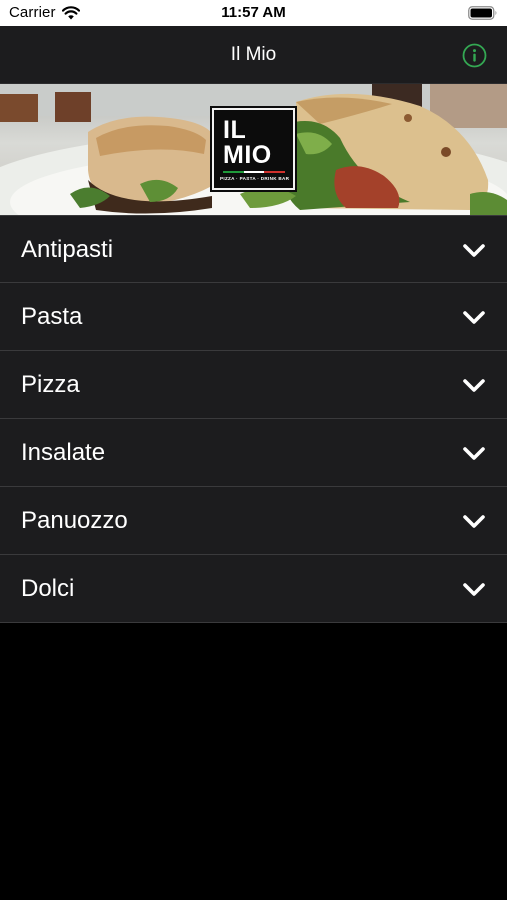 This screenshot has width=507, height=900. Describe the element at coordinates (275, 172) in the screenshot. I see `logo-bar-red` at that location.